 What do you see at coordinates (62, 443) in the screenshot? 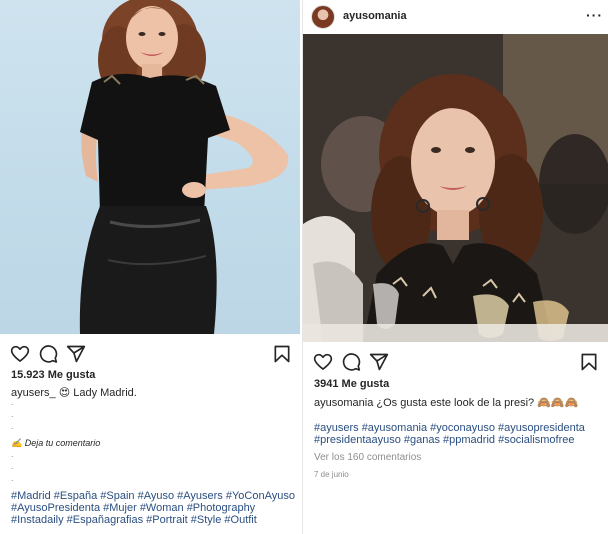
I see `add-comment-text: Deja tu comentario` at bounding box center [62, 443].